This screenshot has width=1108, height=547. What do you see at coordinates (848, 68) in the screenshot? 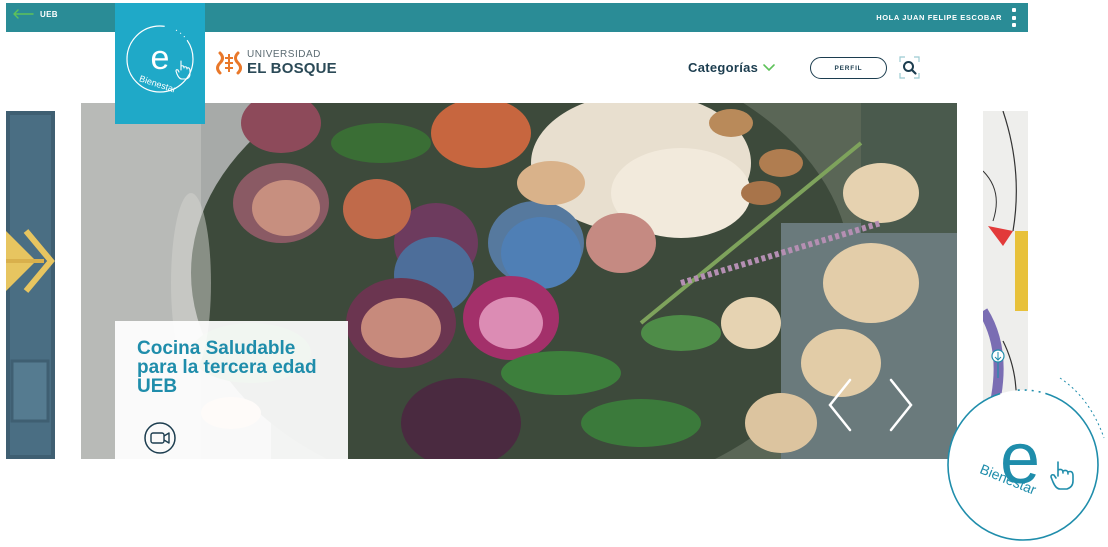
I see `profile-button: PERFIL` at bounding box center [848, 68].